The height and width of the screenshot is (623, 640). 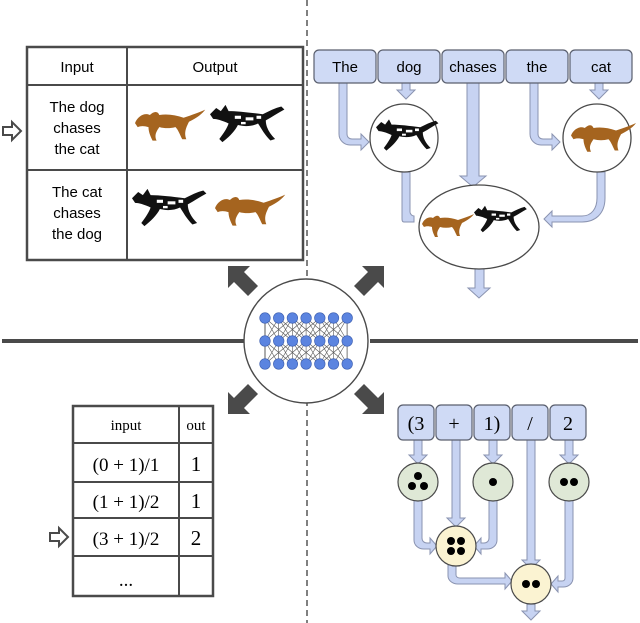 I want to click on token-label: 1), so click(x=492, y=424).